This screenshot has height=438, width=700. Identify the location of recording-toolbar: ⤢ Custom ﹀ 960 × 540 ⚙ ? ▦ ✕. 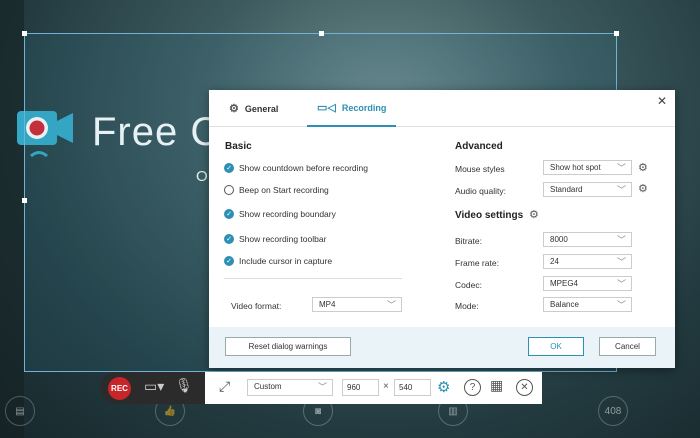
(373, 388).